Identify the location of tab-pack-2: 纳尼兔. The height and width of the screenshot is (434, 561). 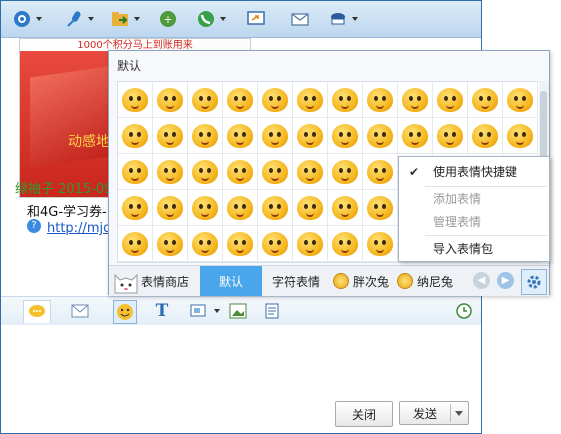
(425, 281).